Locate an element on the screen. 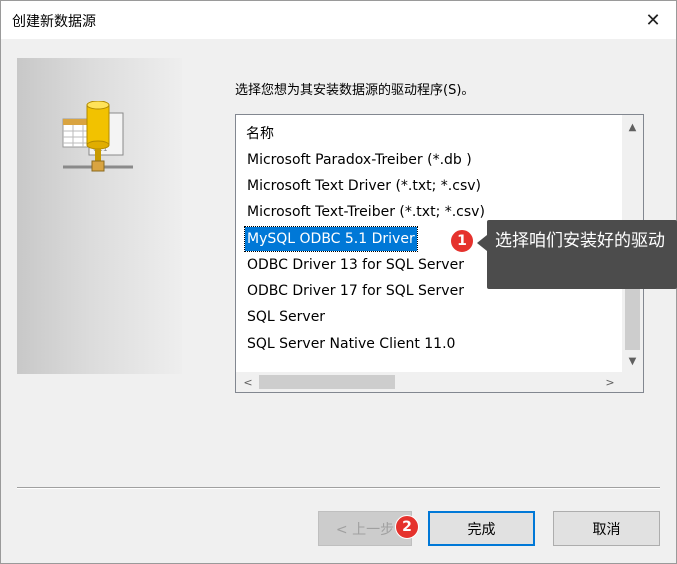  wizard-side-panel: 011 is located at coordinates (99, 216).